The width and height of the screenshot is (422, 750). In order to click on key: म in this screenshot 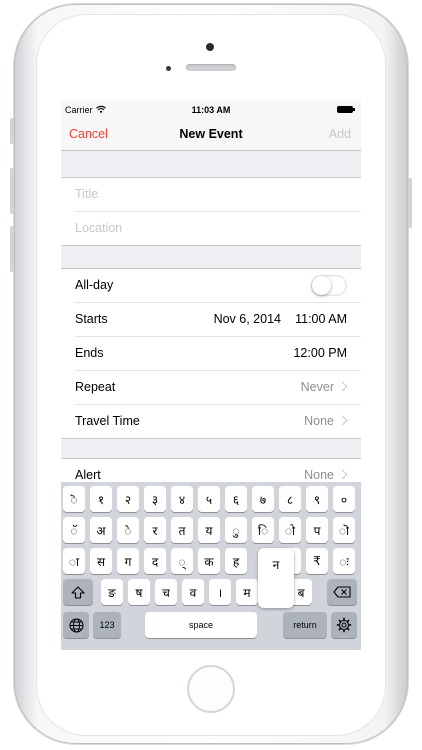, I will do `click(247, 592)`.